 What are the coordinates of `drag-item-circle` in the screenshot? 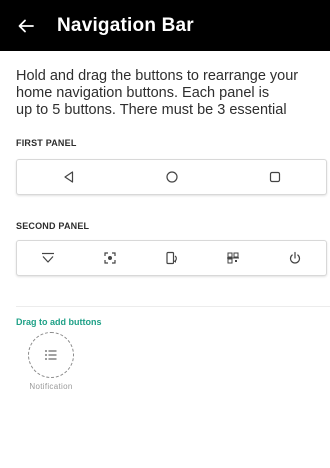 It's located at (51, 355).